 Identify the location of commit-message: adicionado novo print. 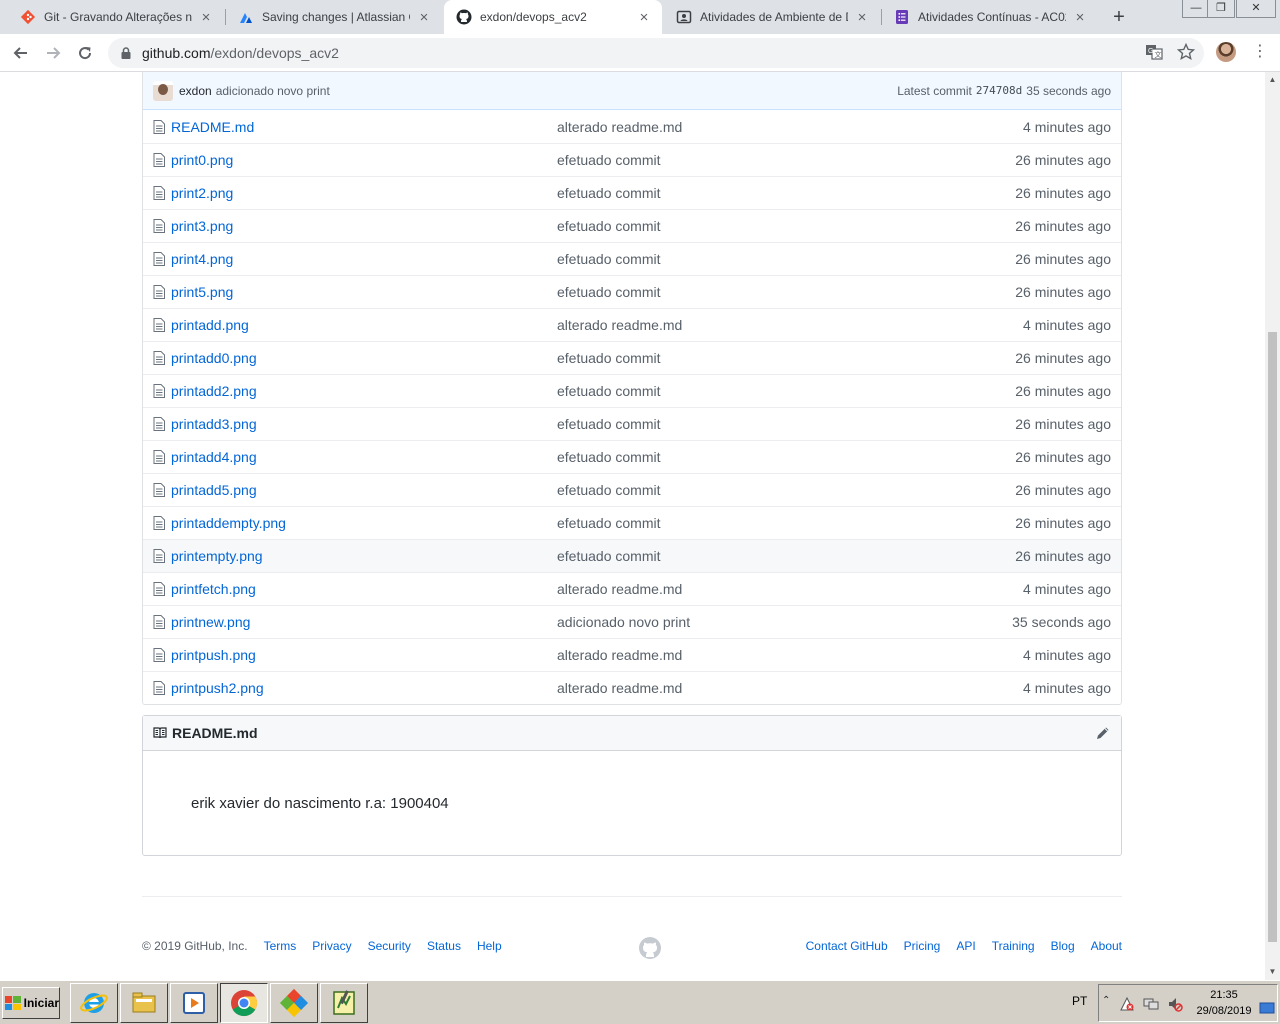
(273, 91).